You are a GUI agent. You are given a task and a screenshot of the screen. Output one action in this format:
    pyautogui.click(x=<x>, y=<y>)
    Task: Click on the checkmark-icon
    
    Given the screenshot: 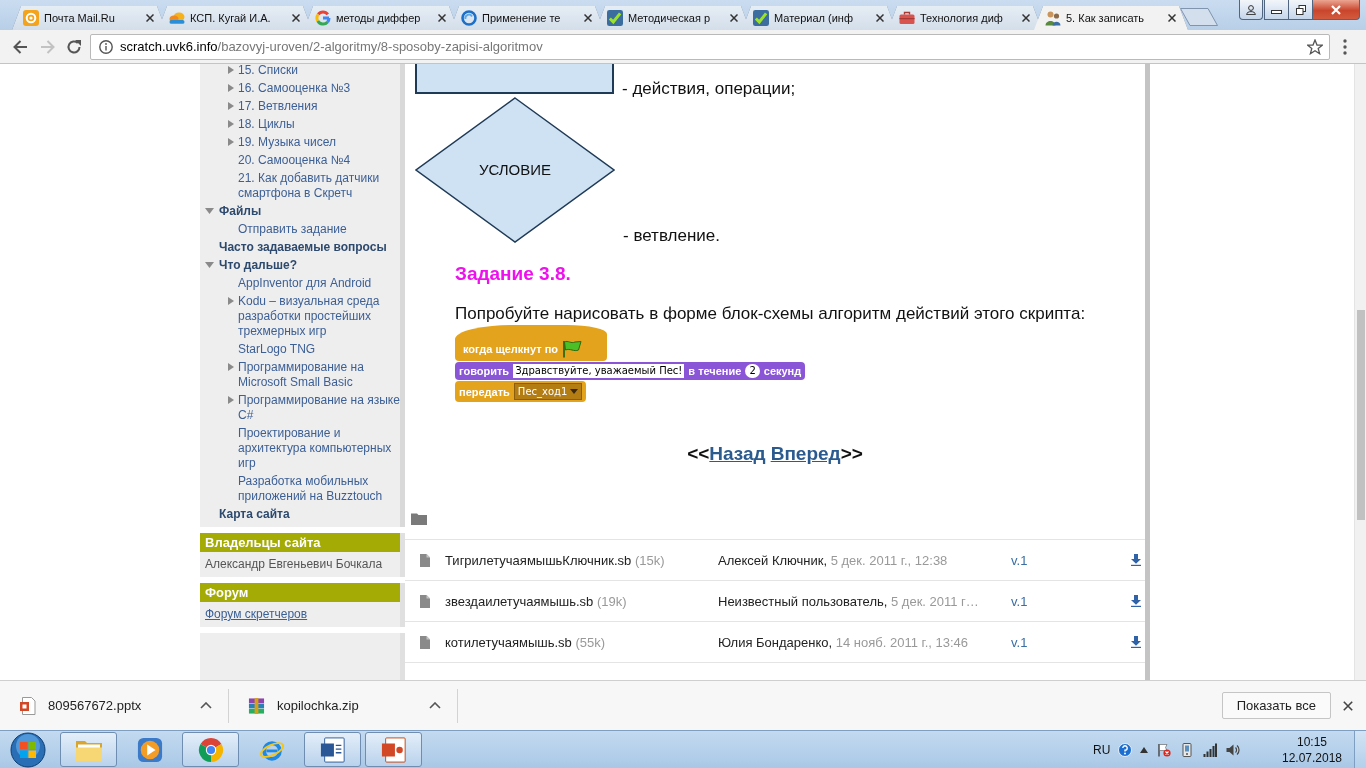 What is the action you would take?
    pyautogui.click(x=761, y=18)
    